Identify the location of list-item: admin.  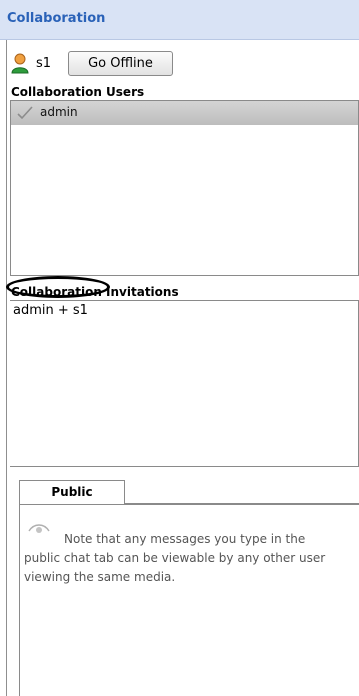
(184, 113).